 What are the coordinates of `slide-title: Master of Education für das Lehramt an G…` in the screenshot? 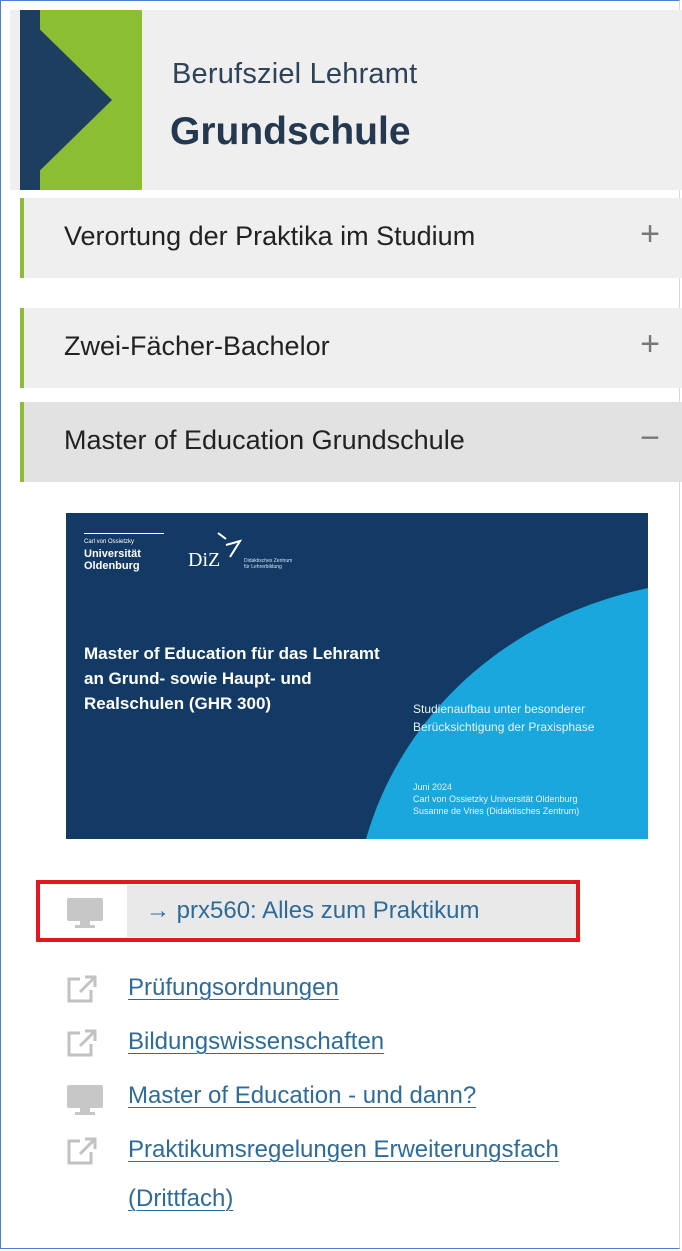 It's located at (232, 678).